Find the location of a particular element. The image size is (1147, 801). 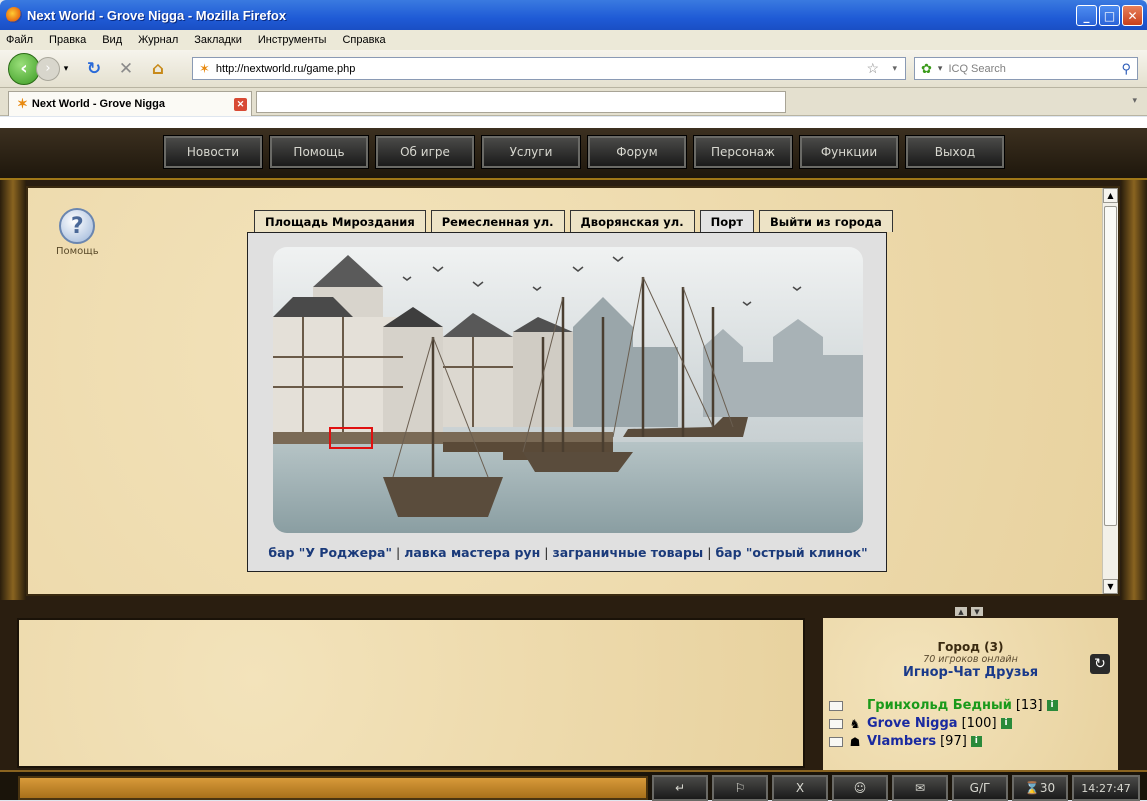

menu-help: Справка is located at coordinates (363, 40).